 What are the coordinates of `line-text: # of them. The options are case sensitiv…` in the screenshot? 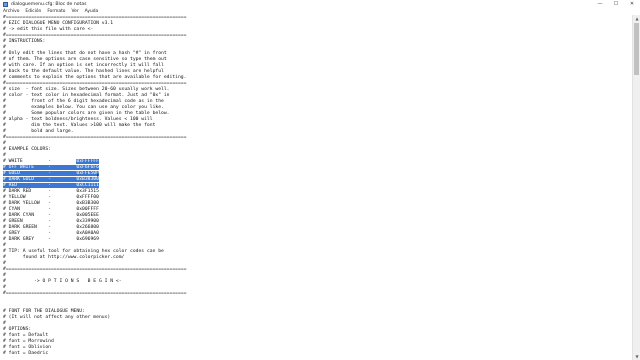 It's located at (85, 59).